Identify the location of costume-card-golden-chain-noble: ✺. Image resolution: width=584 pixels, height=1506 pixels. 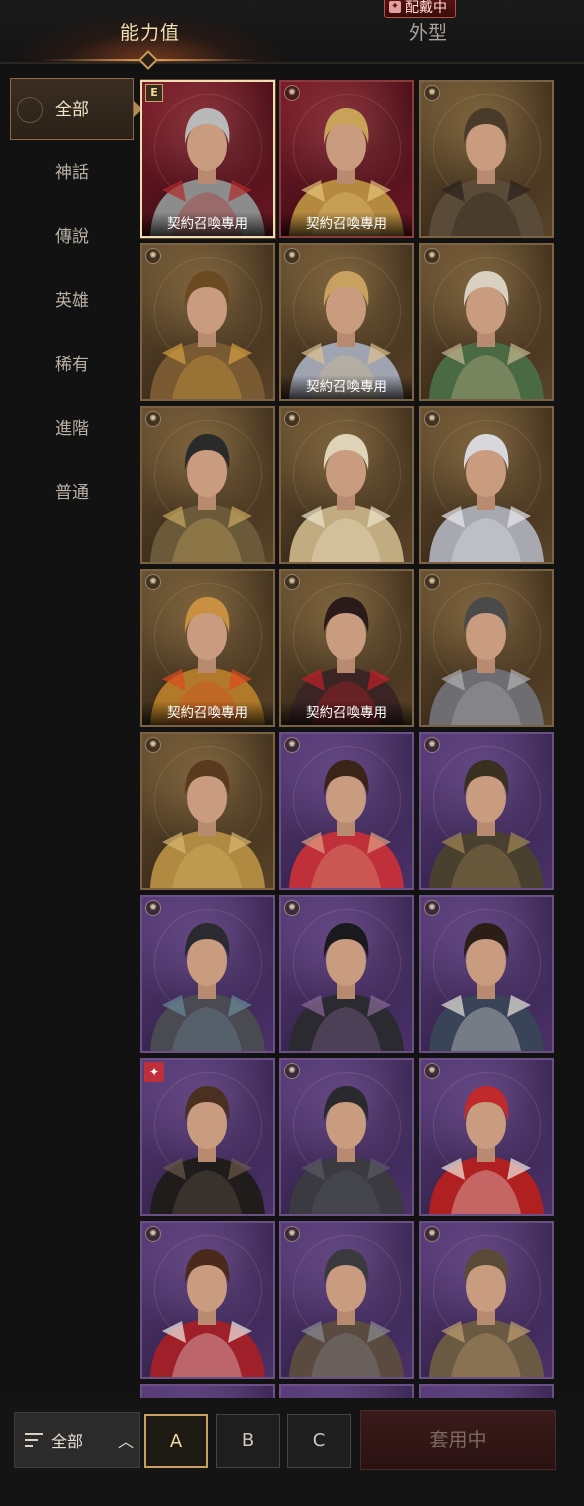
(207, 811).